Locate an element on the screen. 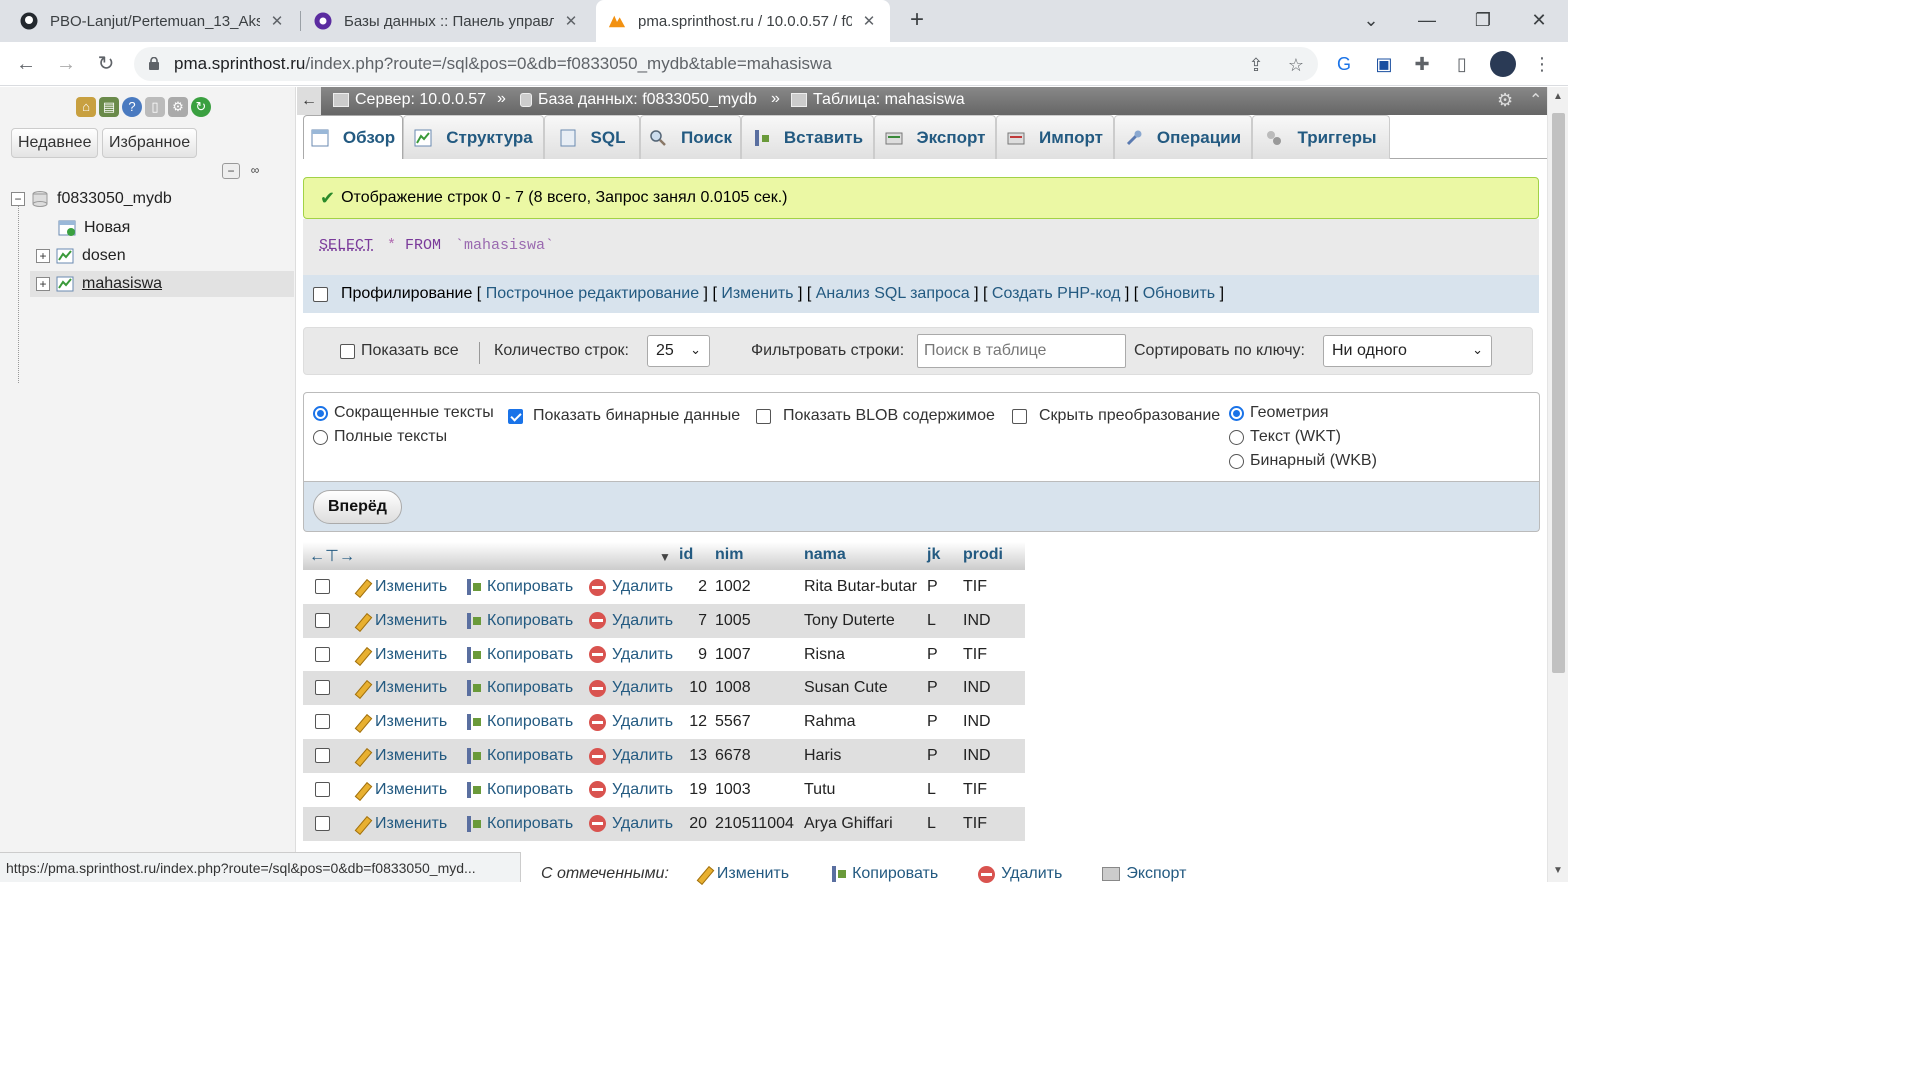  translate-icon: G is located at coordinates (1344, 64).